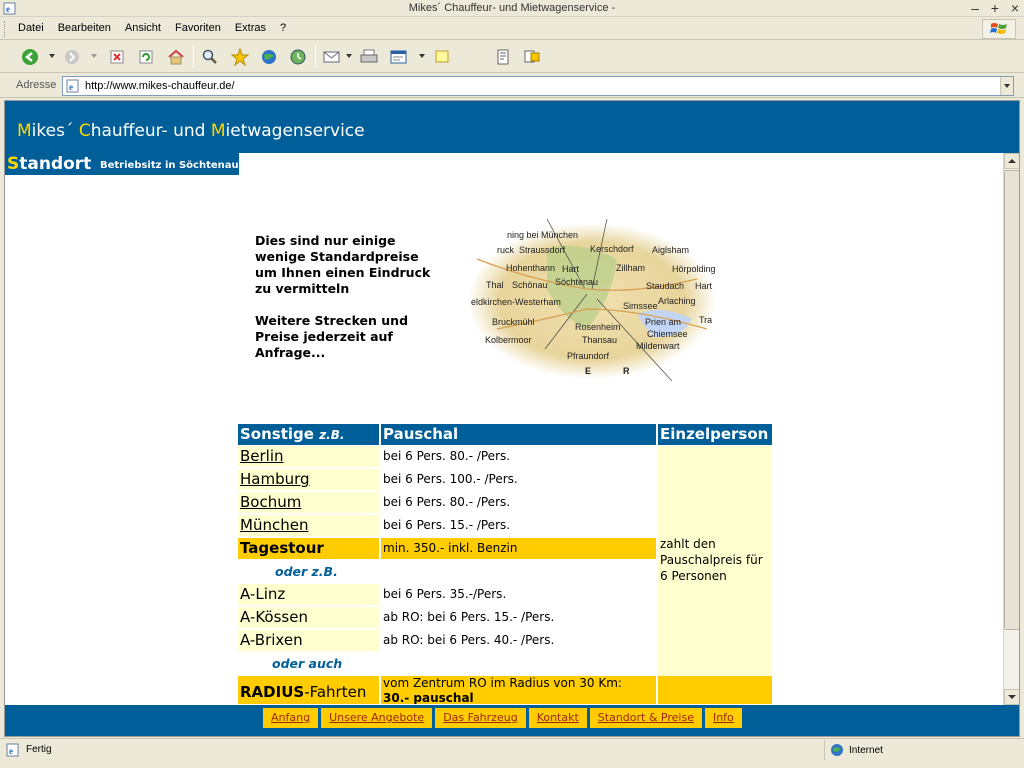  I want to click on security-zone: Internet, so click(923, 750).